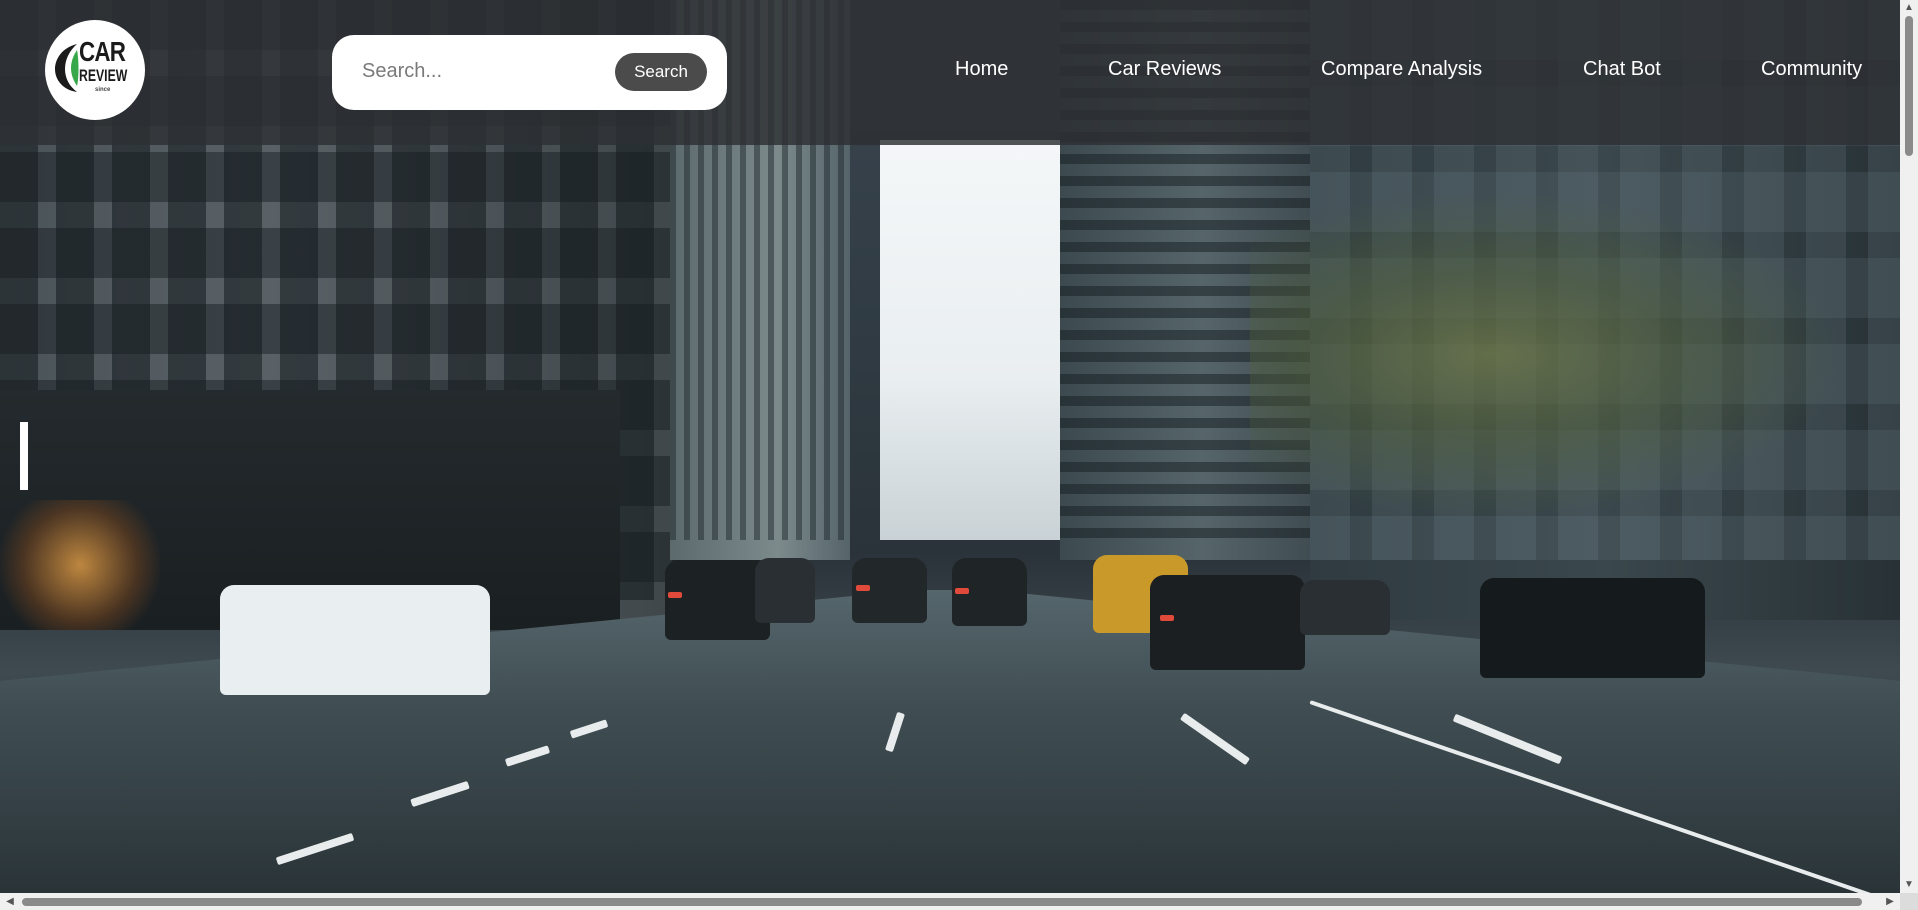  Describe the element at coordinates (981, 69) in the screenshot. I see `nav-link-home: Home` at that location.